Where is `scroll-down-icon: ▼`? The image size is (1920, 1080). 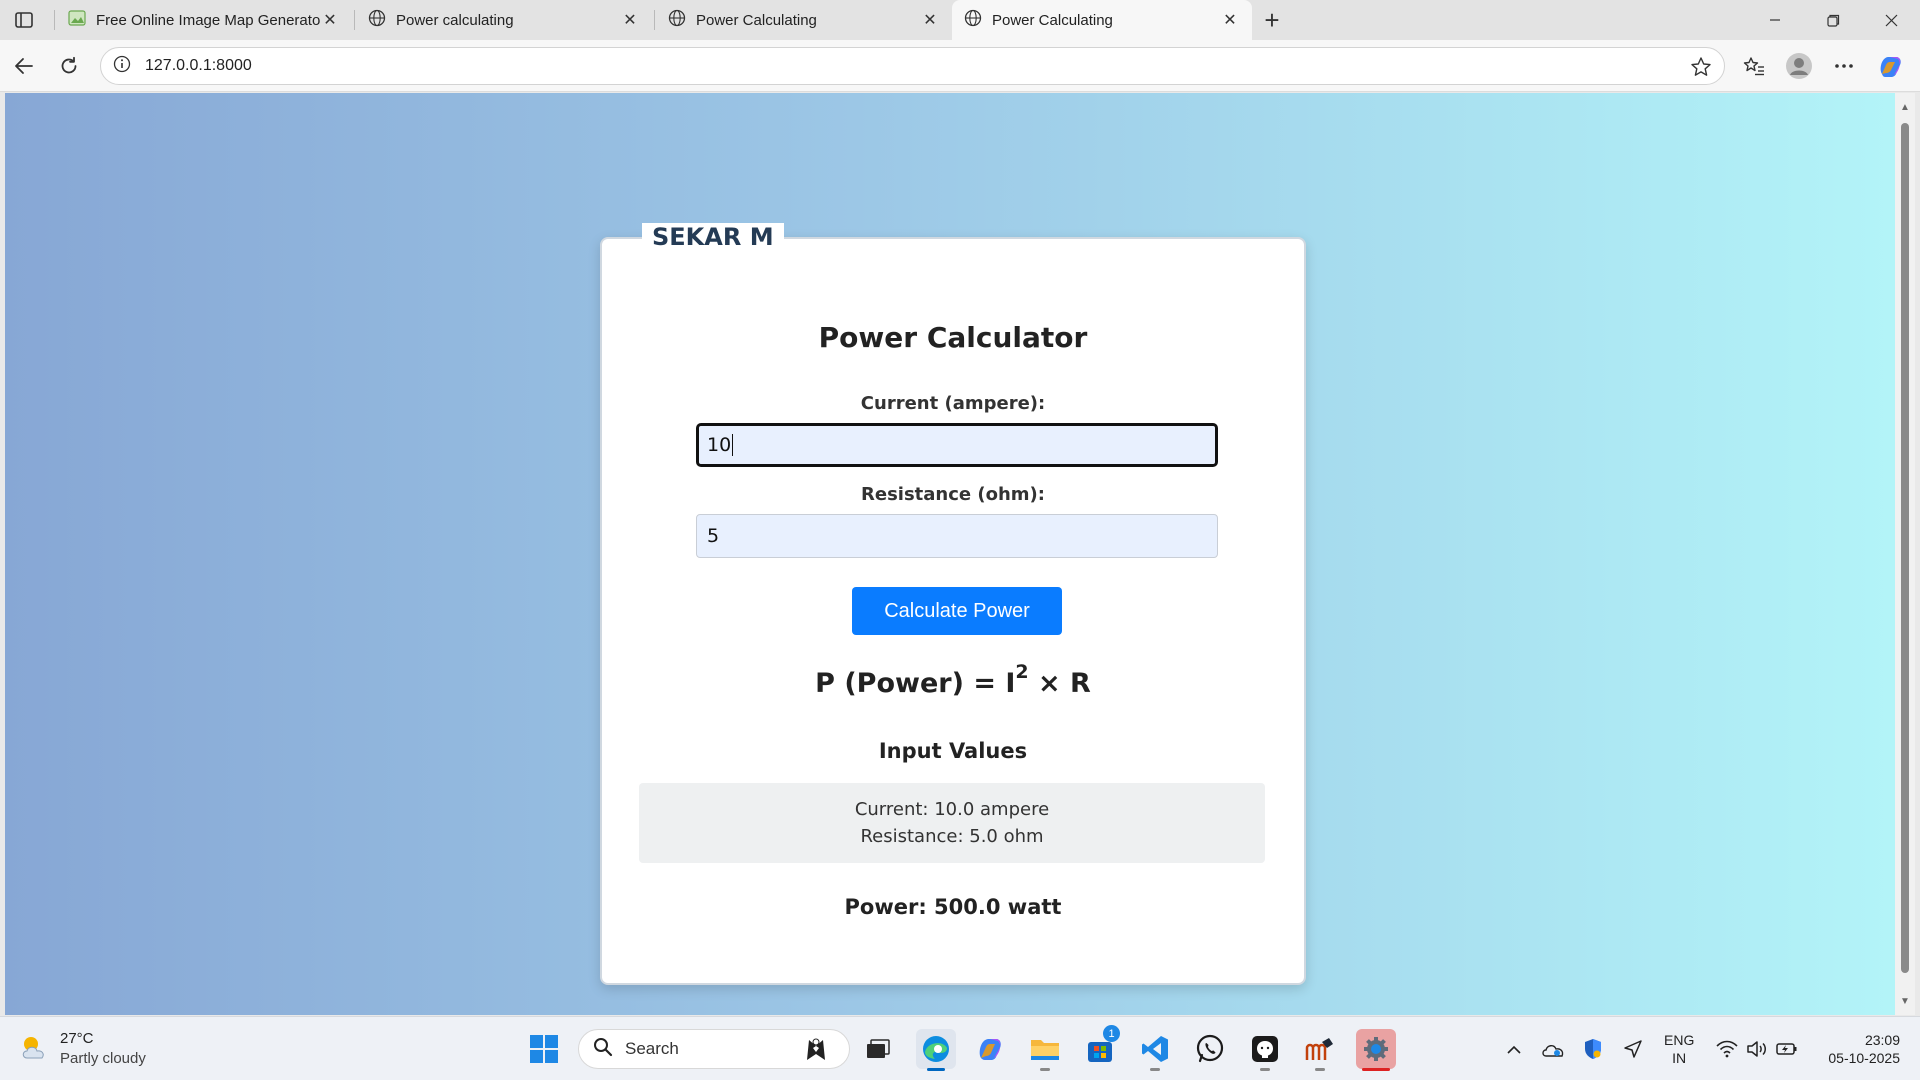 scroll-down-icon: ▼ is located at coordinates (1905, 1001).